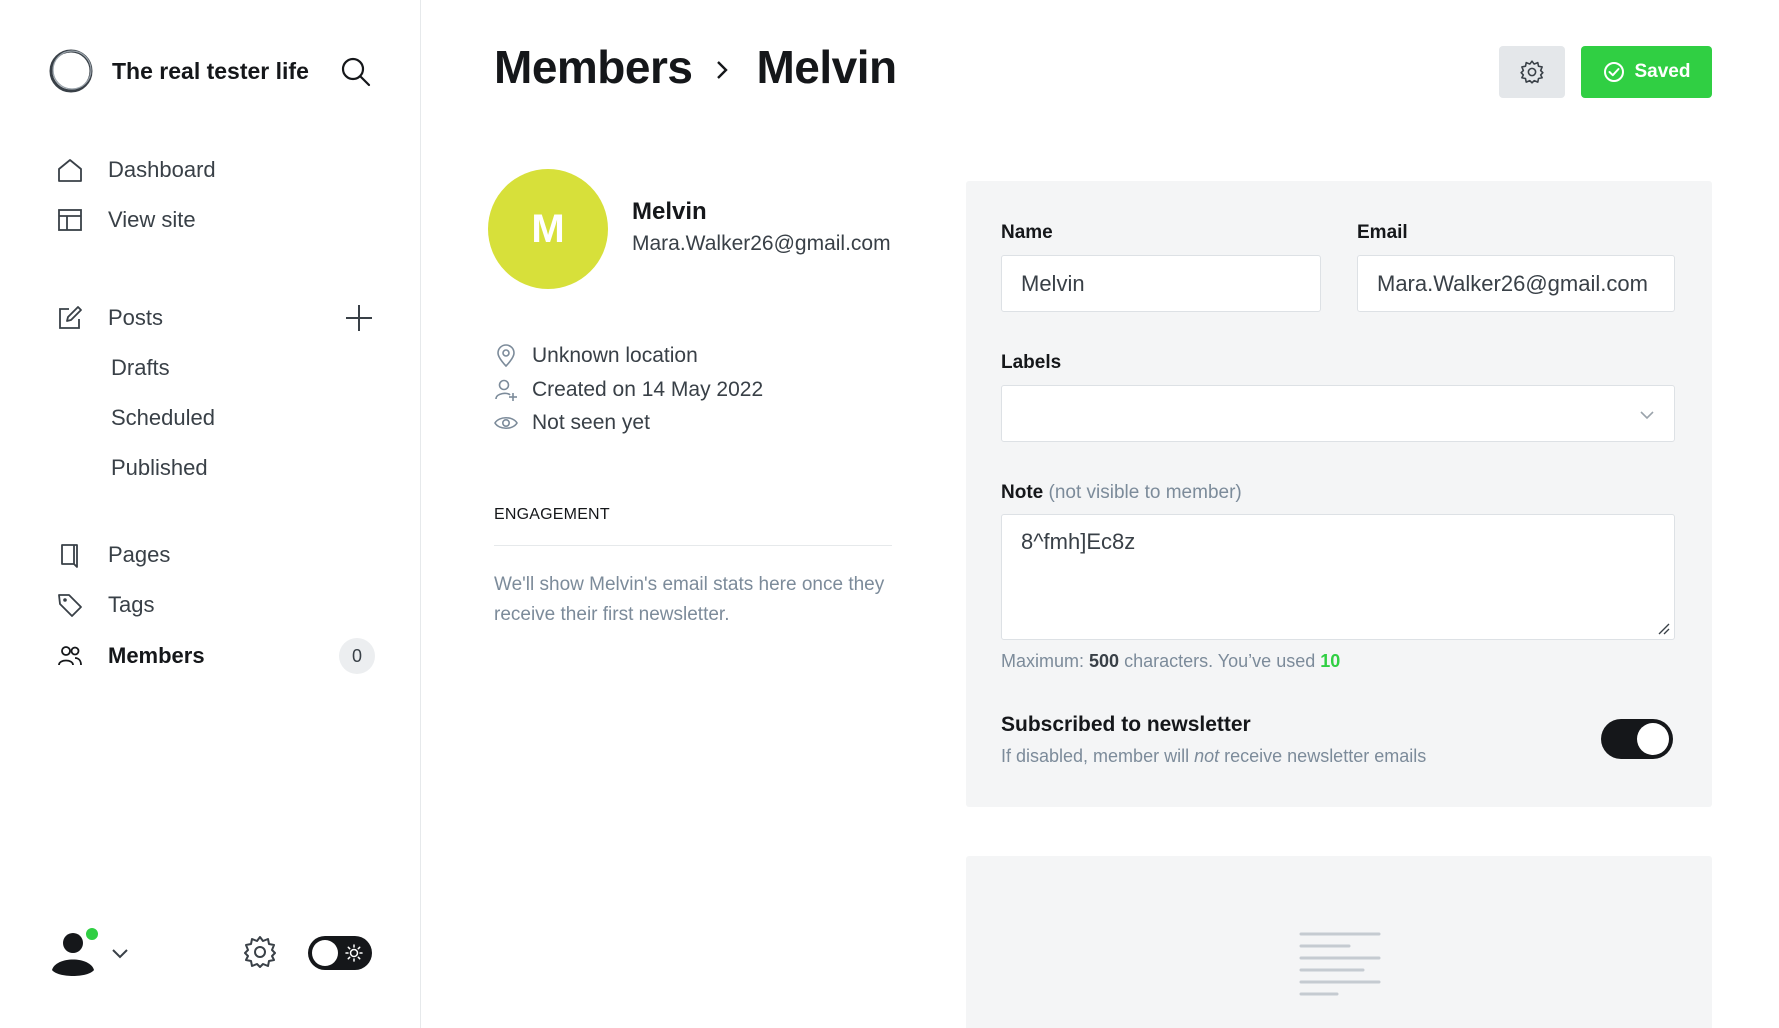 The height and width of the screenshot is (1028, 1779). I want to click on email-field-value: Mara.Walker26@gmail.com, so click(1512, 283).